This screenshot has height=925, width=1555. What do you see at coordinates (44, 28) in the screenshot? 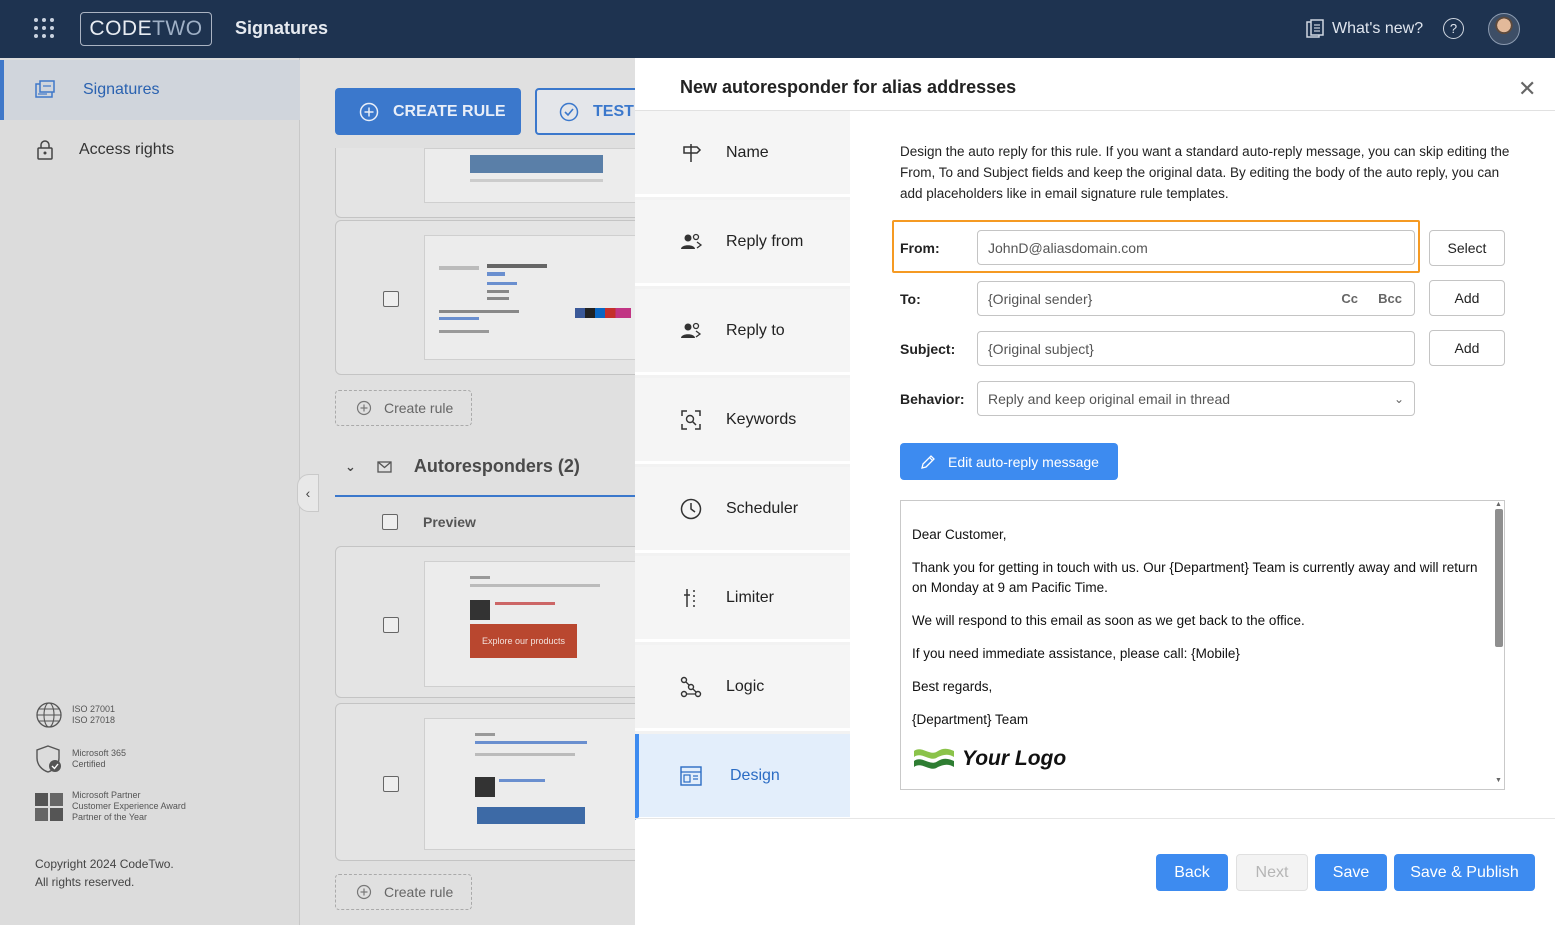
I see `app-launcher-icon` at bounding box center [44, 28].